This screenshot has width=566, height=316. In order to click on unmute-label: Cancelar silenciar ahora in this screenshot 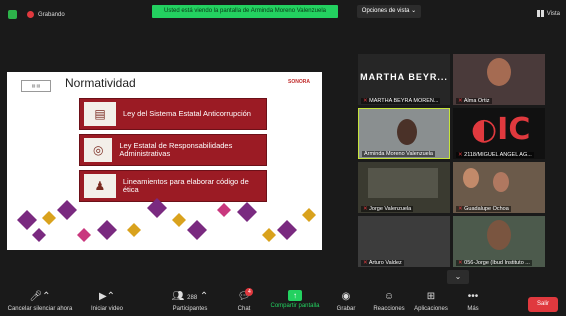, I will do `click(40, 309)`.